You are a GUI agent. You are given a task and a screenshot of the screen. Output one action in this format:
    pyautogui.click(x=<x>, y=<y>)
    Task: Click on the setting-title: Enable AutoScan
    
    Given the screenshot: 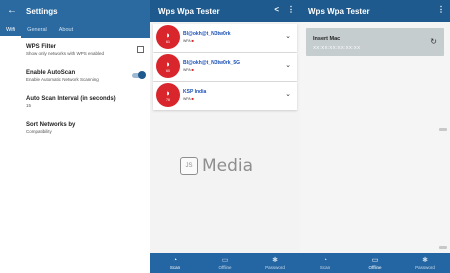 What is the action you would take?
    pyautogui.click(x=51, y=73)
    